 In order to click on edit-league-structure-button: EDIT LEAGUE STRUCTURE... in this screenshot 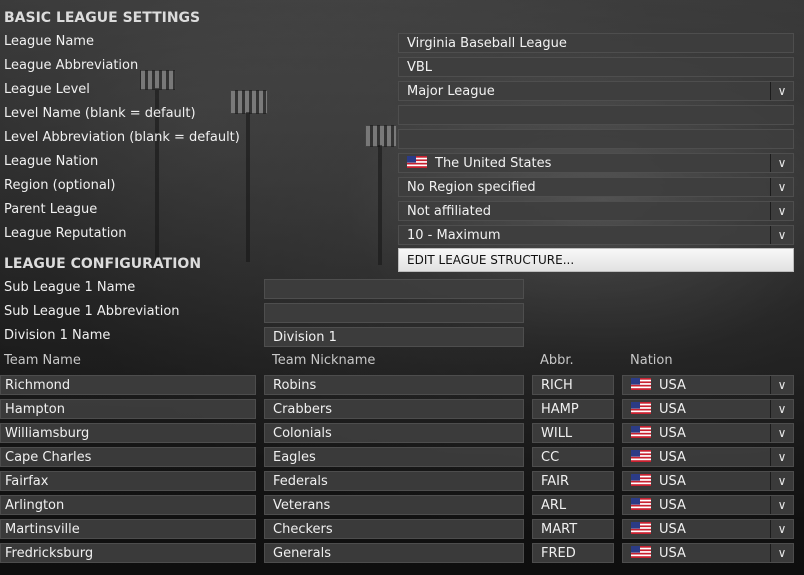, I will do `click(596, 260)`.